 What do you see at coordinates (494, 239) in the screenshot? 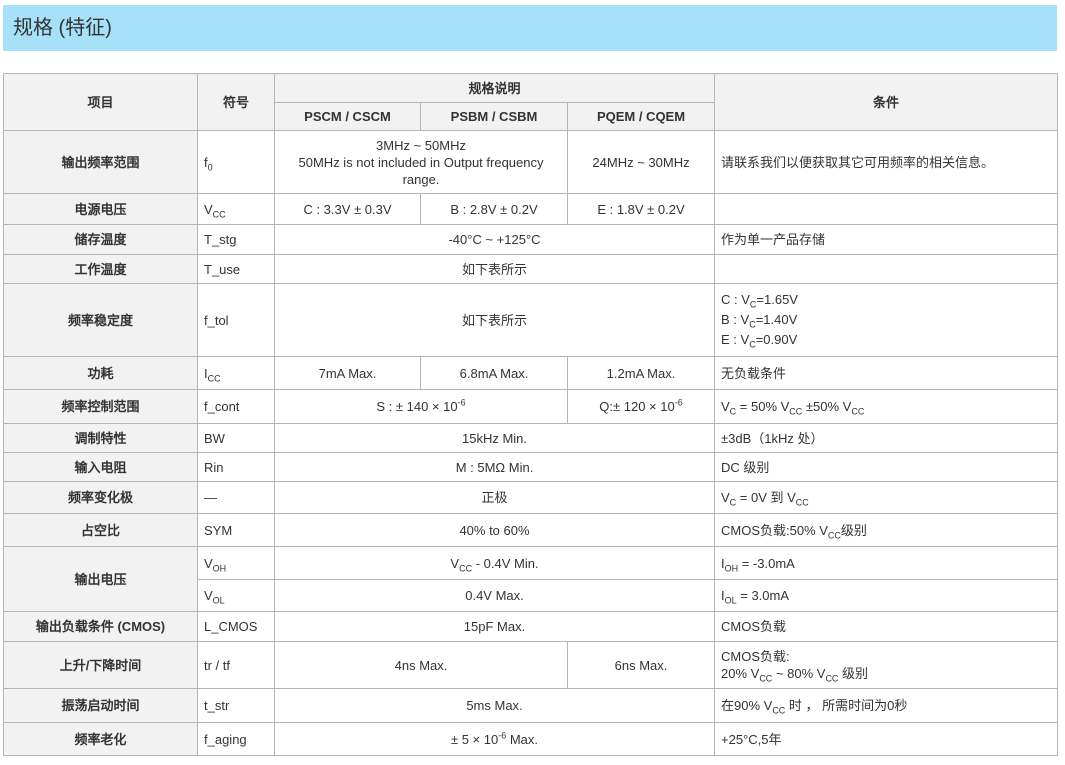
I see `value-cell: -40°C ~ +125°C` at bounding box center [494, 239].